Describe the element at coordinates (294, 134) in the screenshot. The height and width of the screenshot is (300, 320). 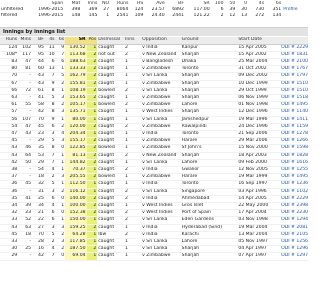
I see `match-link: ODI # 1278` at that location.